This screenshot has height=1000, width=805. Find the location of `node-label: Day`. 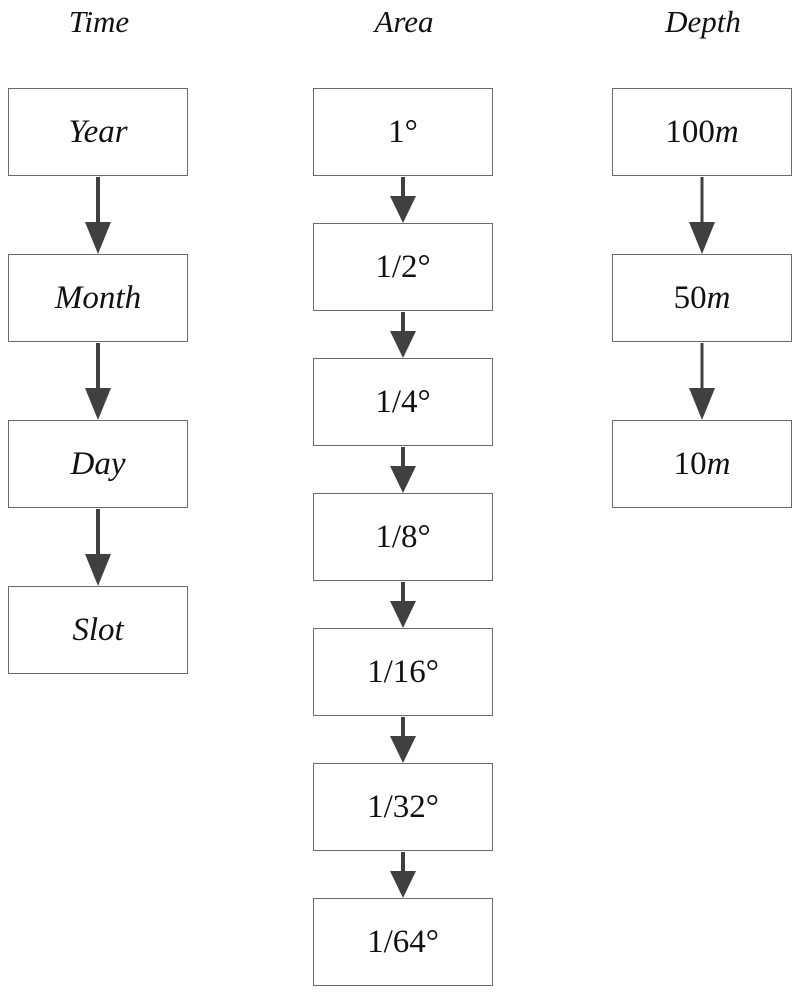

node-label: Day is located at coordinates (98, 463).